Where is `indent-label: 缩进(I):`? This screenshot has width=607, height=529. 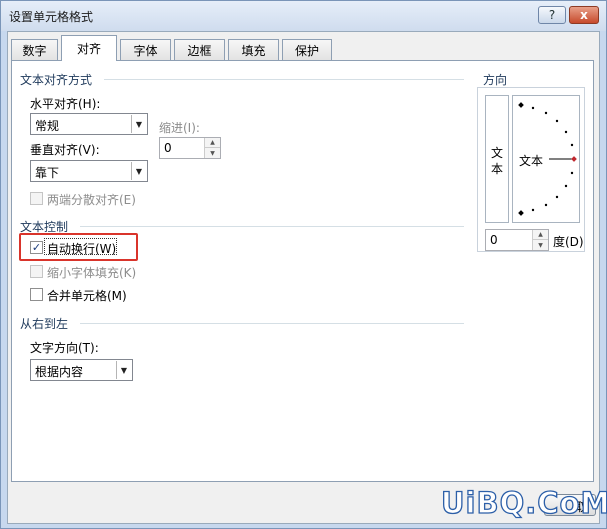 indent-label: 缩进(I): is located at coordinates (179, 128).